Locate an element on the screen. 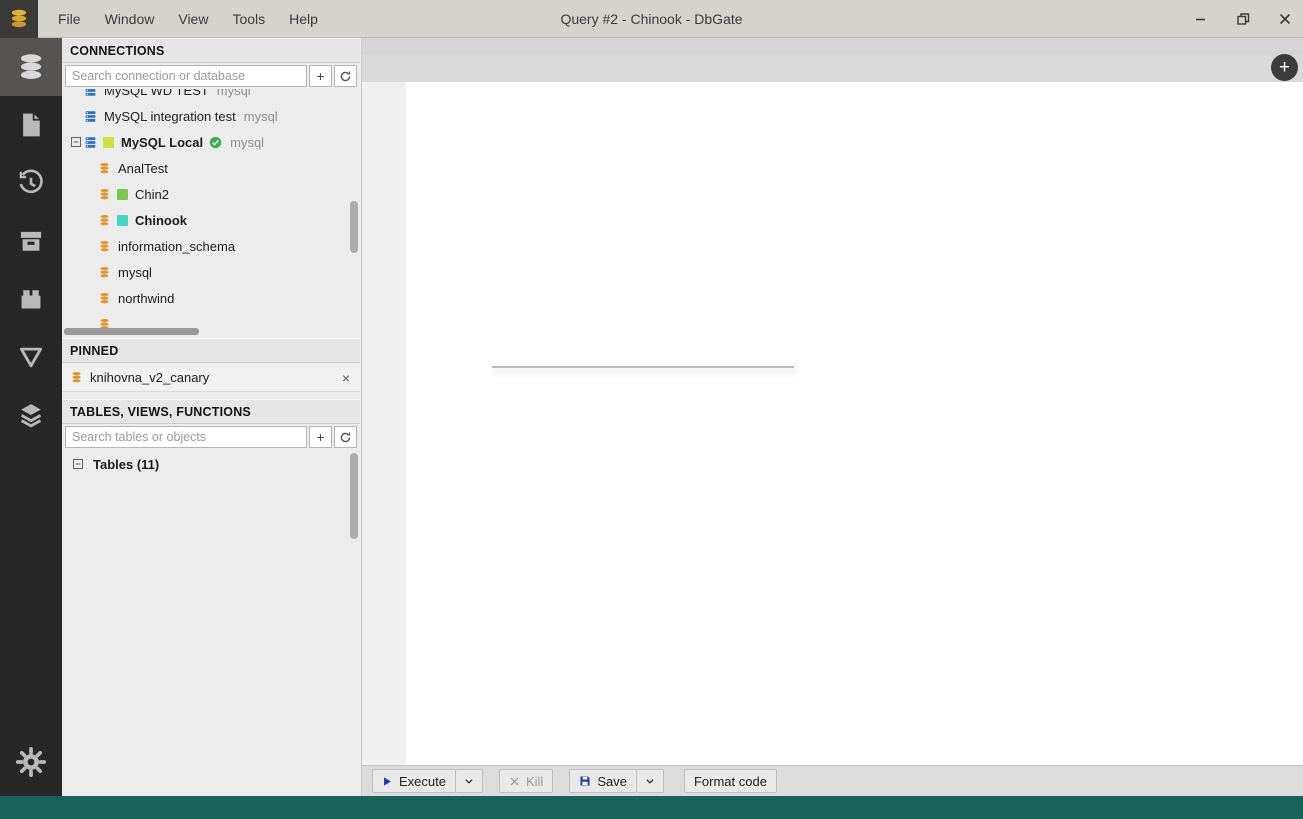 The image size is (1303, 819). restore-icon is located at coordinates (1243, 19).